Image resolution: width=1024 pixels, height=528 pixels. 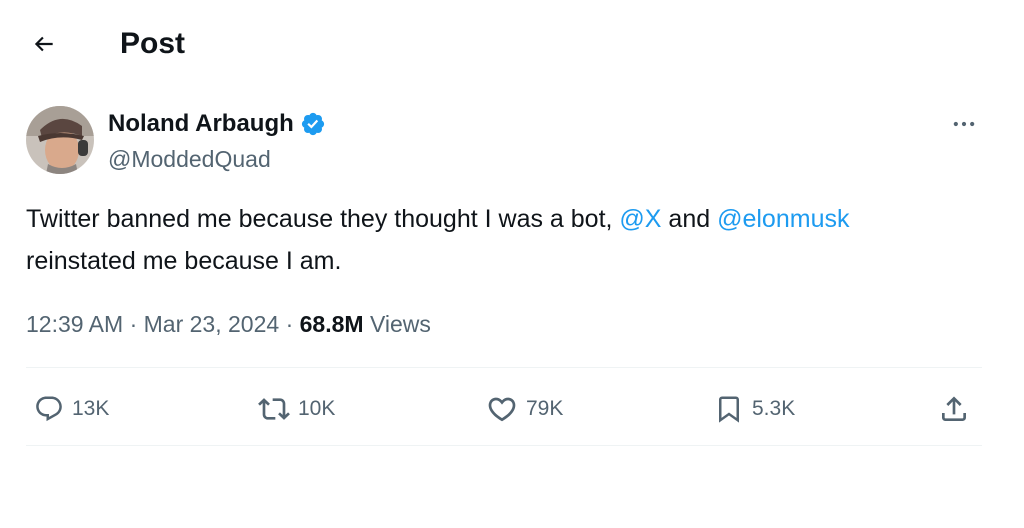 I want to click on more-dots-icon, so click(x=964, y=124).